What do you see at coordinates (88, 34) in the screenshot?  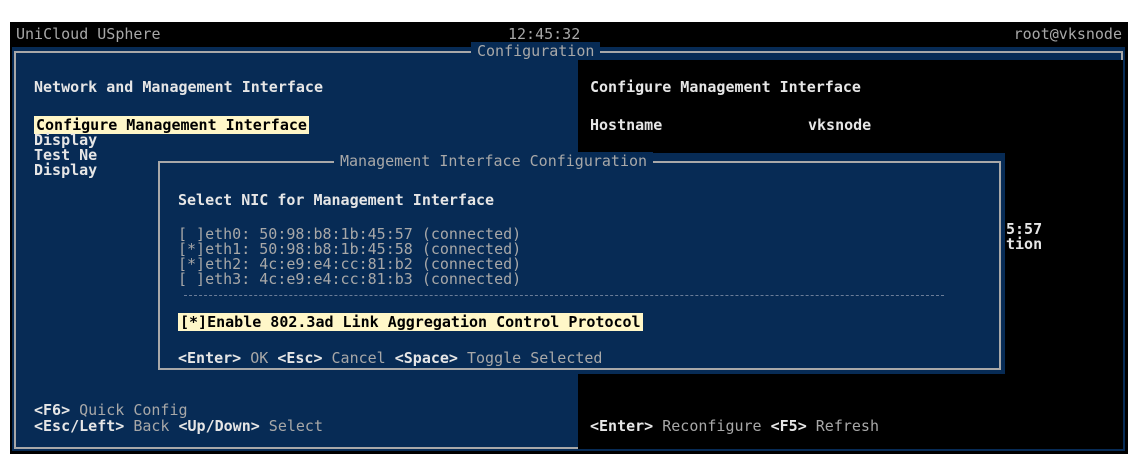 I see `product-name: UniCloud USphere` at bounding box center [88, 34].